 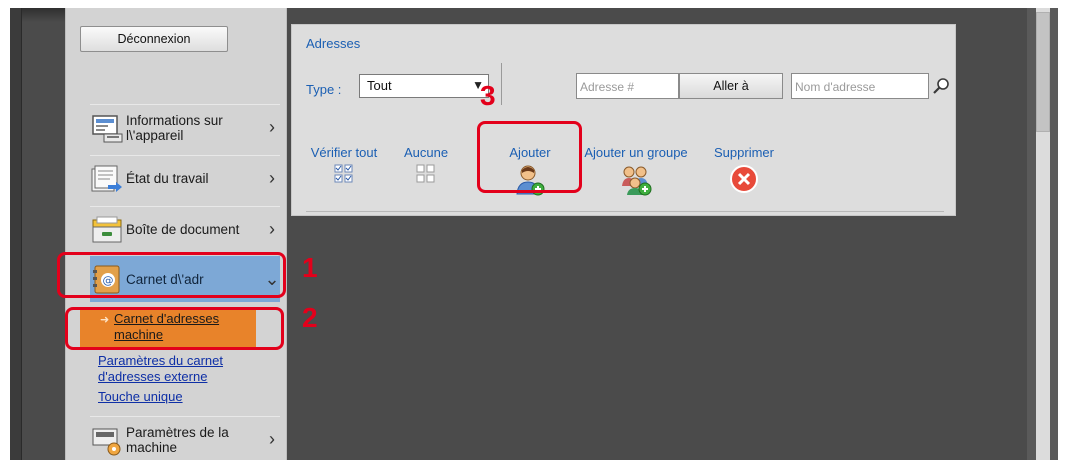 I want to click on job-status-icon, so click(x=107, y=179).